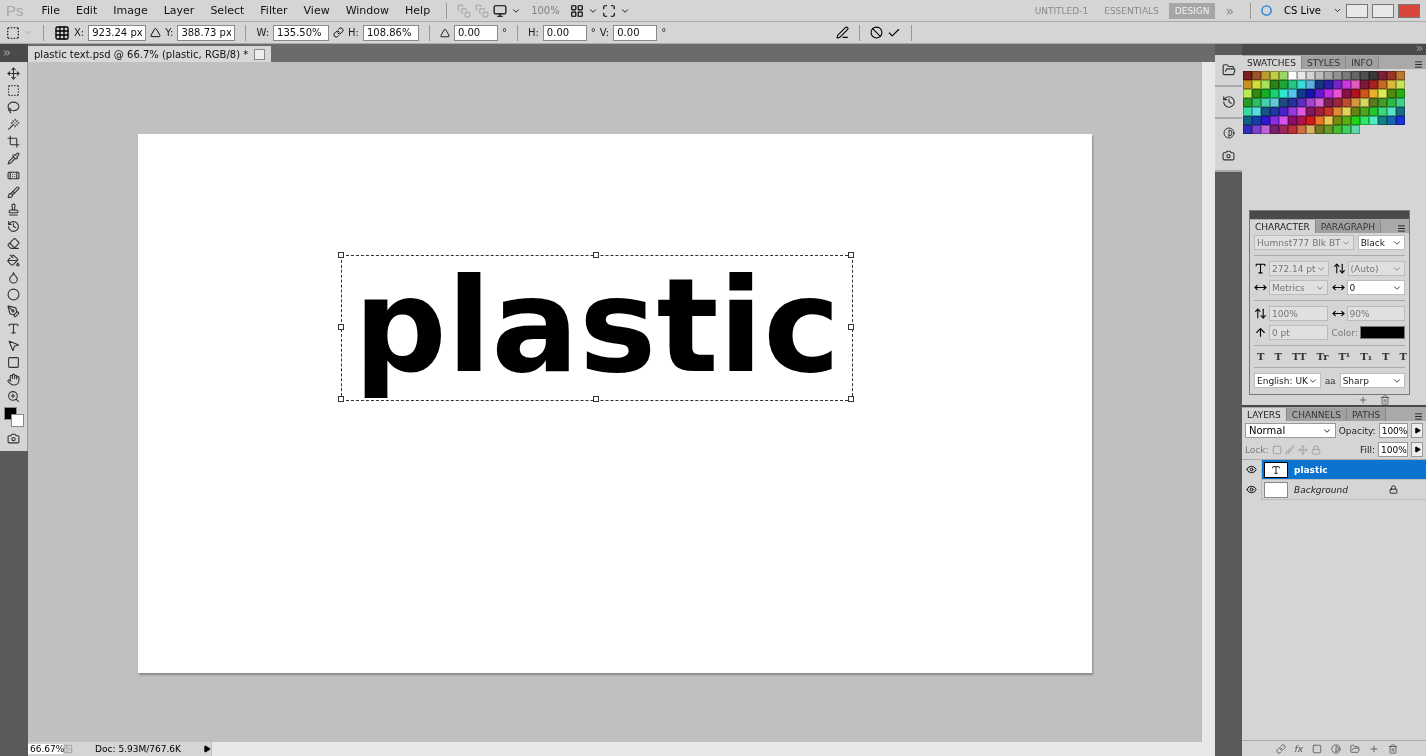 The height and width of the screenshot is (756, 1426). What do you see at coordinates (62, 32) in the screenshot?
I see `reference-point-icon` at bounding box center [62, 32].